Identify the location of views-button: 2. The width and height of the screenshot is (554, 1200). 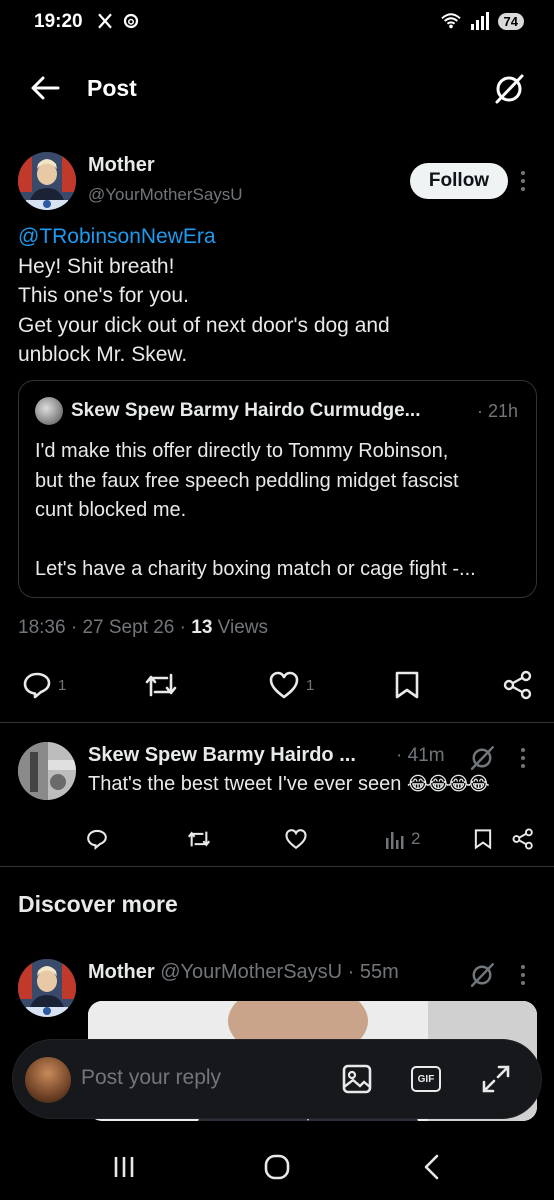
(402, 839).